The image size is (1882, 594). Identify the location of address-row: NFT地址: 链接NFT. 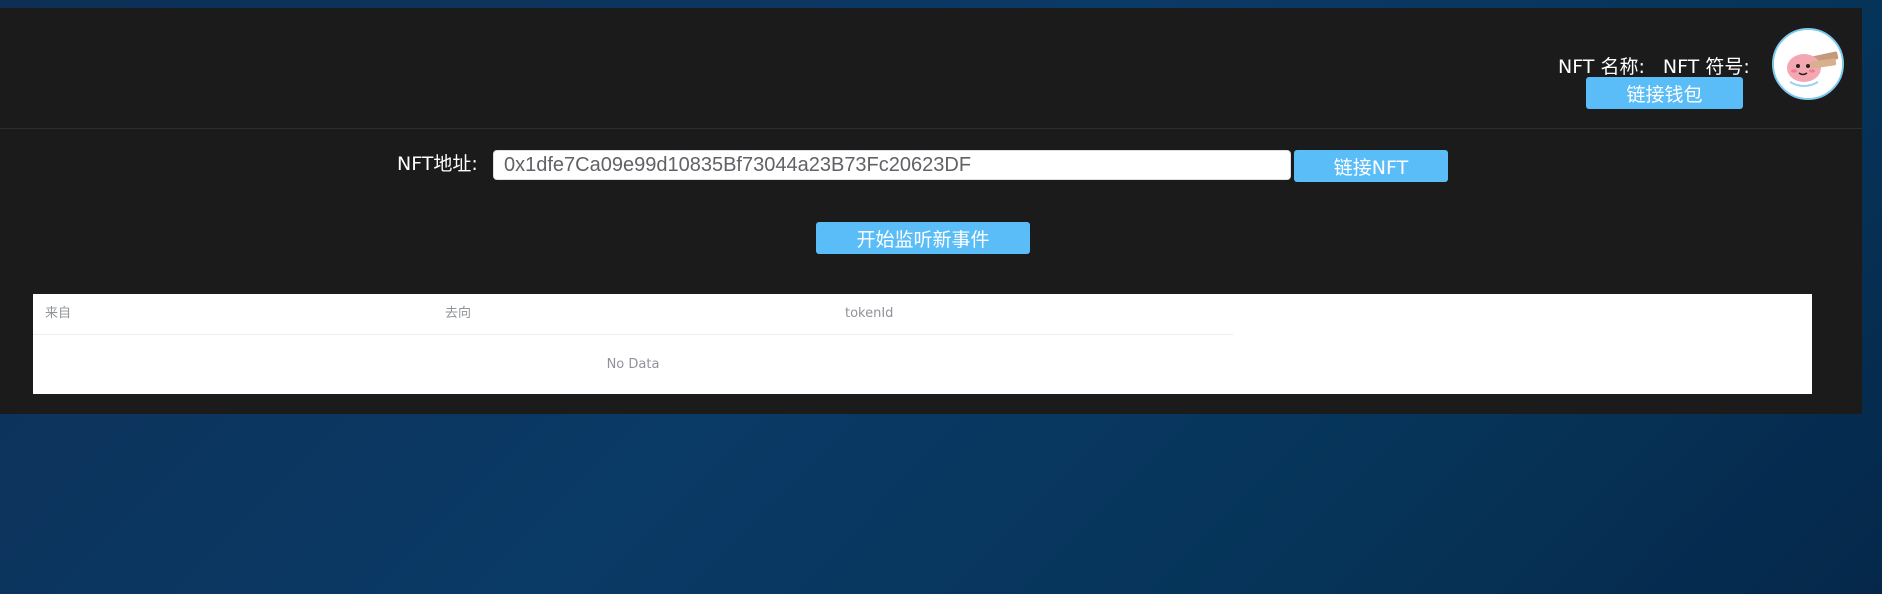
(931, 165).